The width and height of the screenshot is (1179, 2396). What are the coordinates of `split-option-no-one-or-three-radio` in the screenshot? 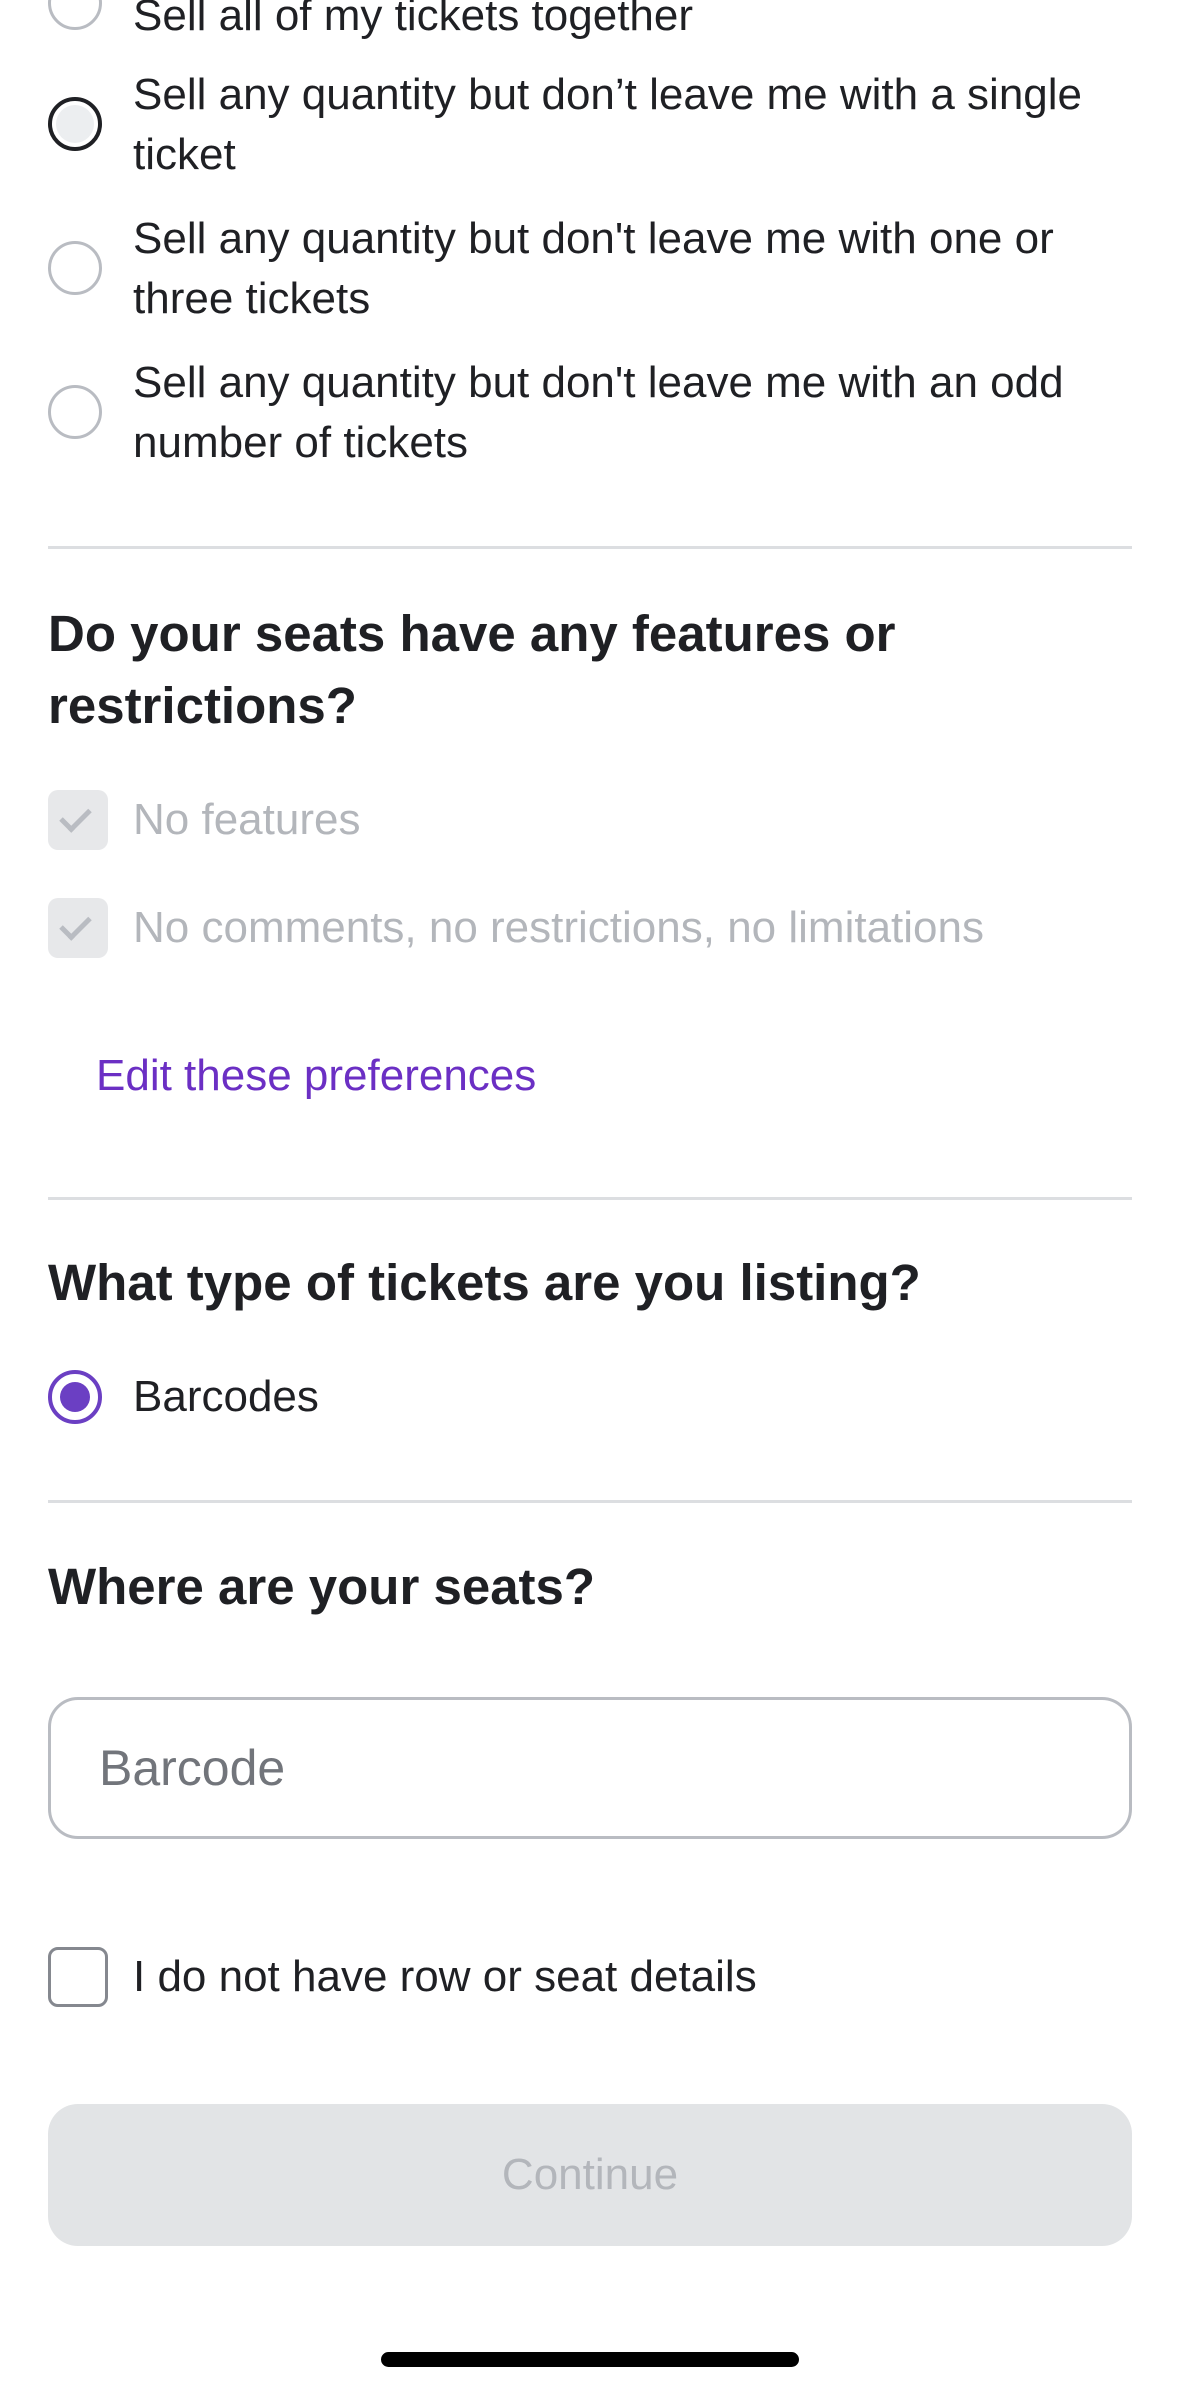 It's located at (75, 268).